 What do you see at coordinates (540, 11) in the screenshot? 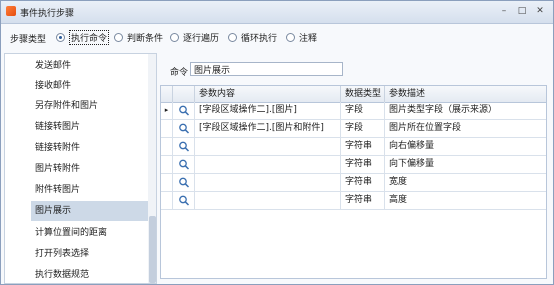
I see `close-icon: ✕` at bounding box center [540, 11].